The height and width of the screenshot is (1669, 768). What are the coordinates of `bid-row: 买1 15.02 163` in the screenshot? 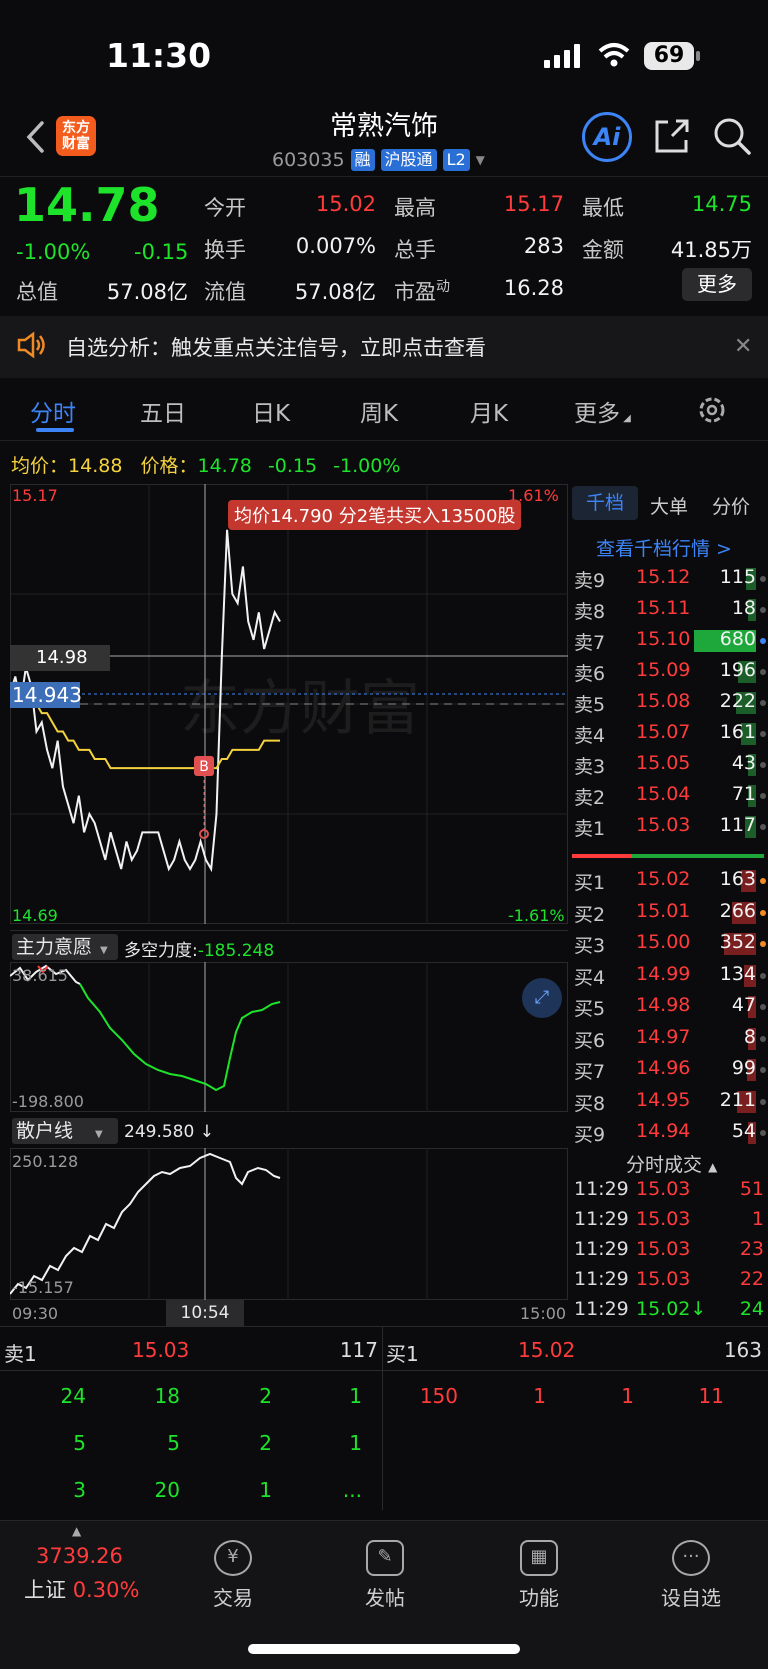 It's located at (670, 882).